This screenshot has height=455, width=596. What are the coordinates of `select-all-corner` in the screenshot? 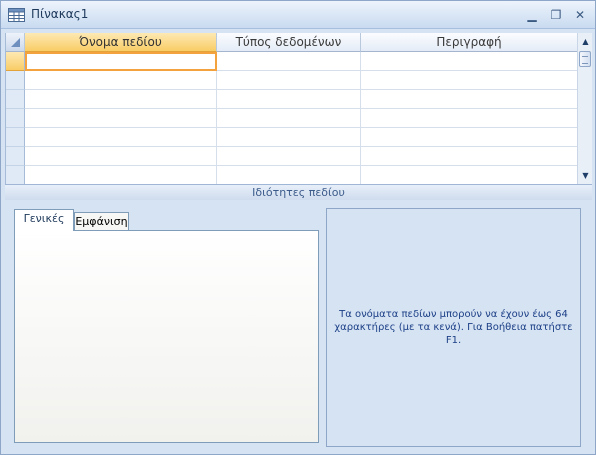 It's located at (15, 42).